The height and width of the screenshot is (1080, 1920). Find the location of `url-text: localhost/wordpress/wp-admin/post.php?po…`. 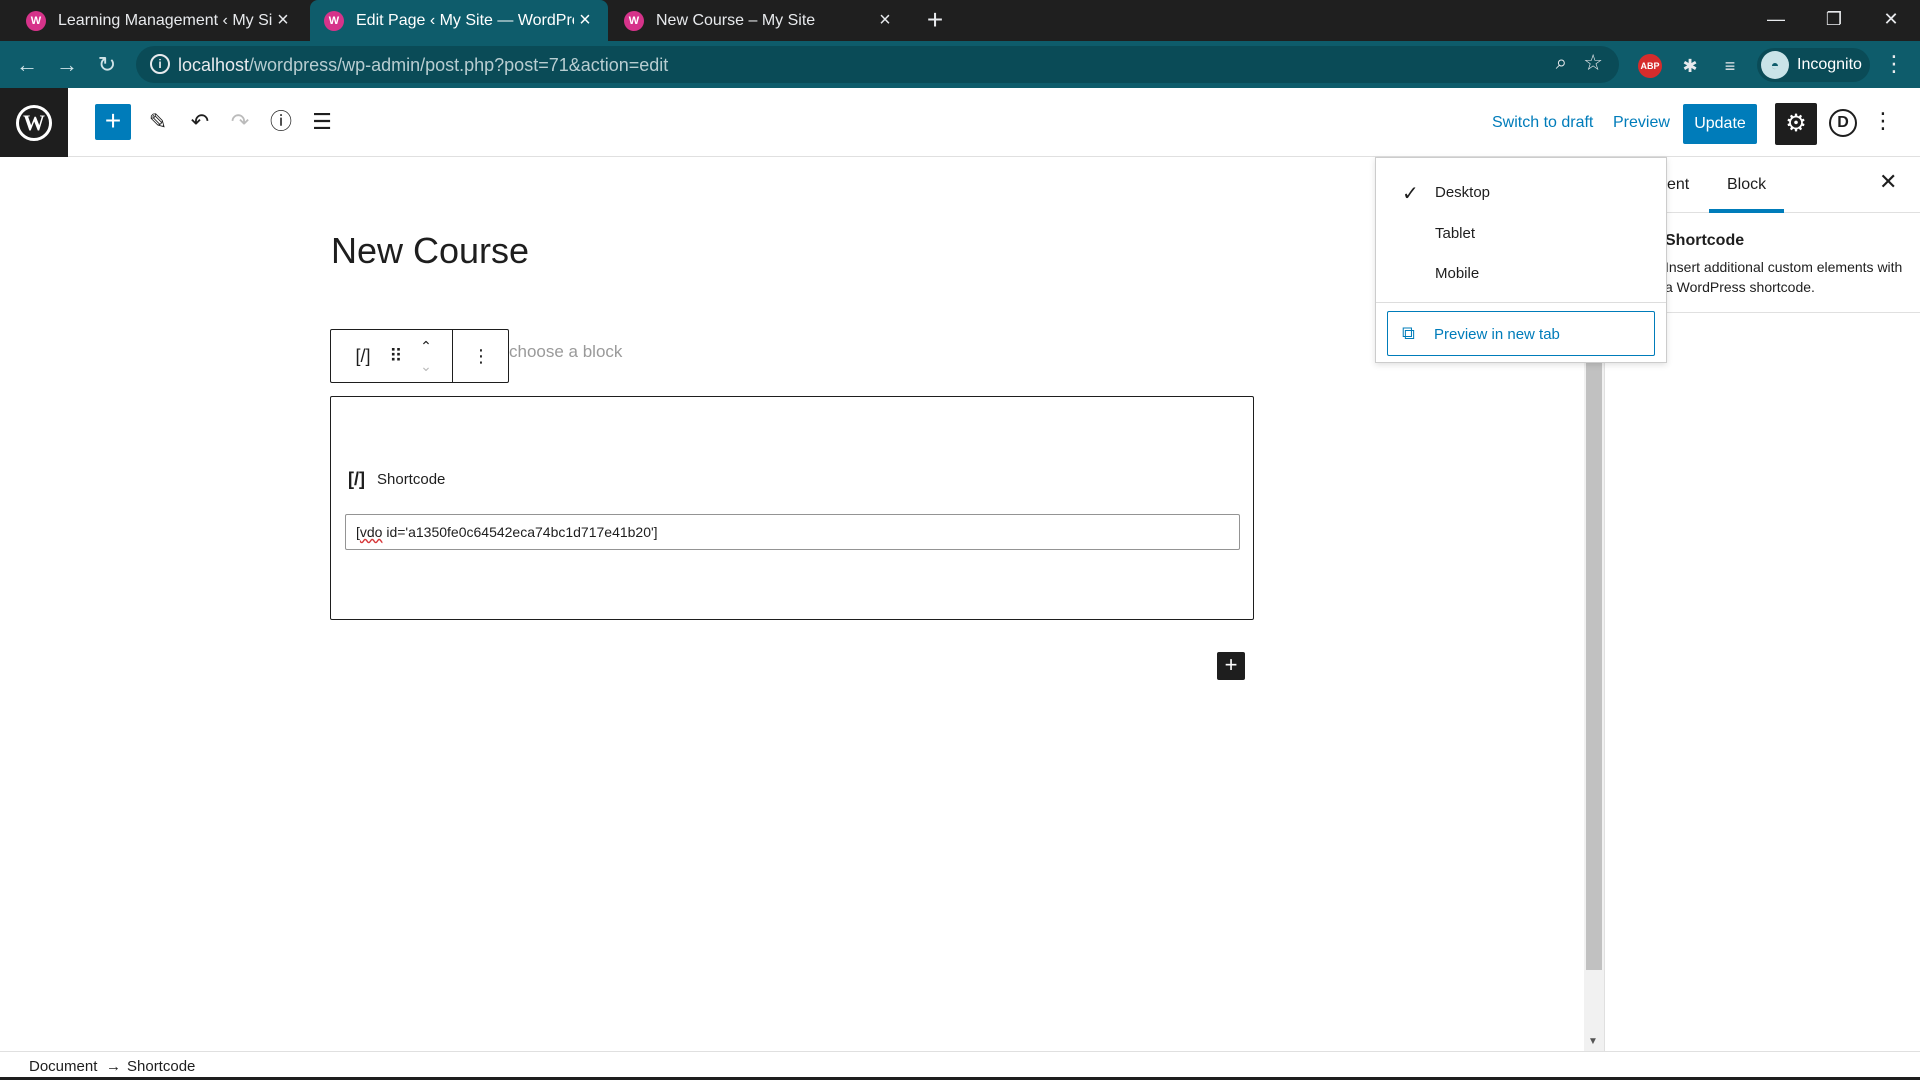

url-text: localhost/wordpress/wp-admin/post.php?po… is located at coordinates (423, 65).